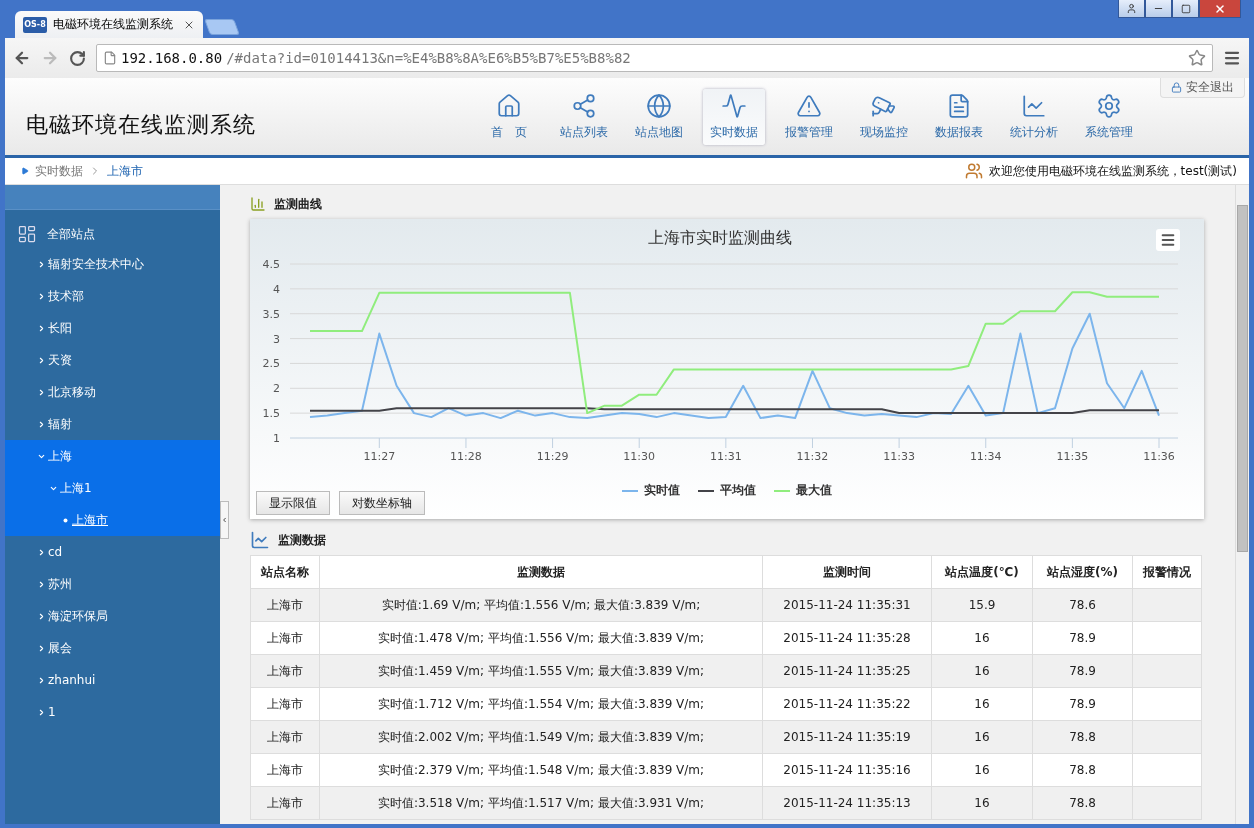  I want to click on maximize-icon, so click(1185, 8).